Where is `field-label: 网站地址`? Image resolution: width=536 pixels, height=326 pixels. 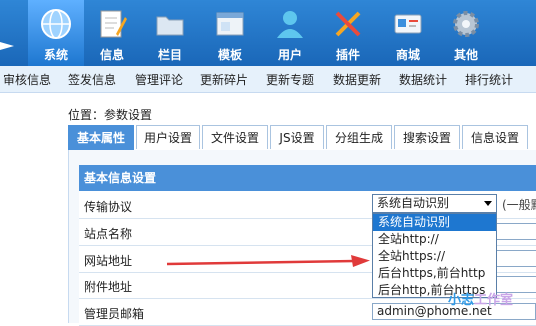
field-label: 网站地址 is located at coordinates (108, 261).